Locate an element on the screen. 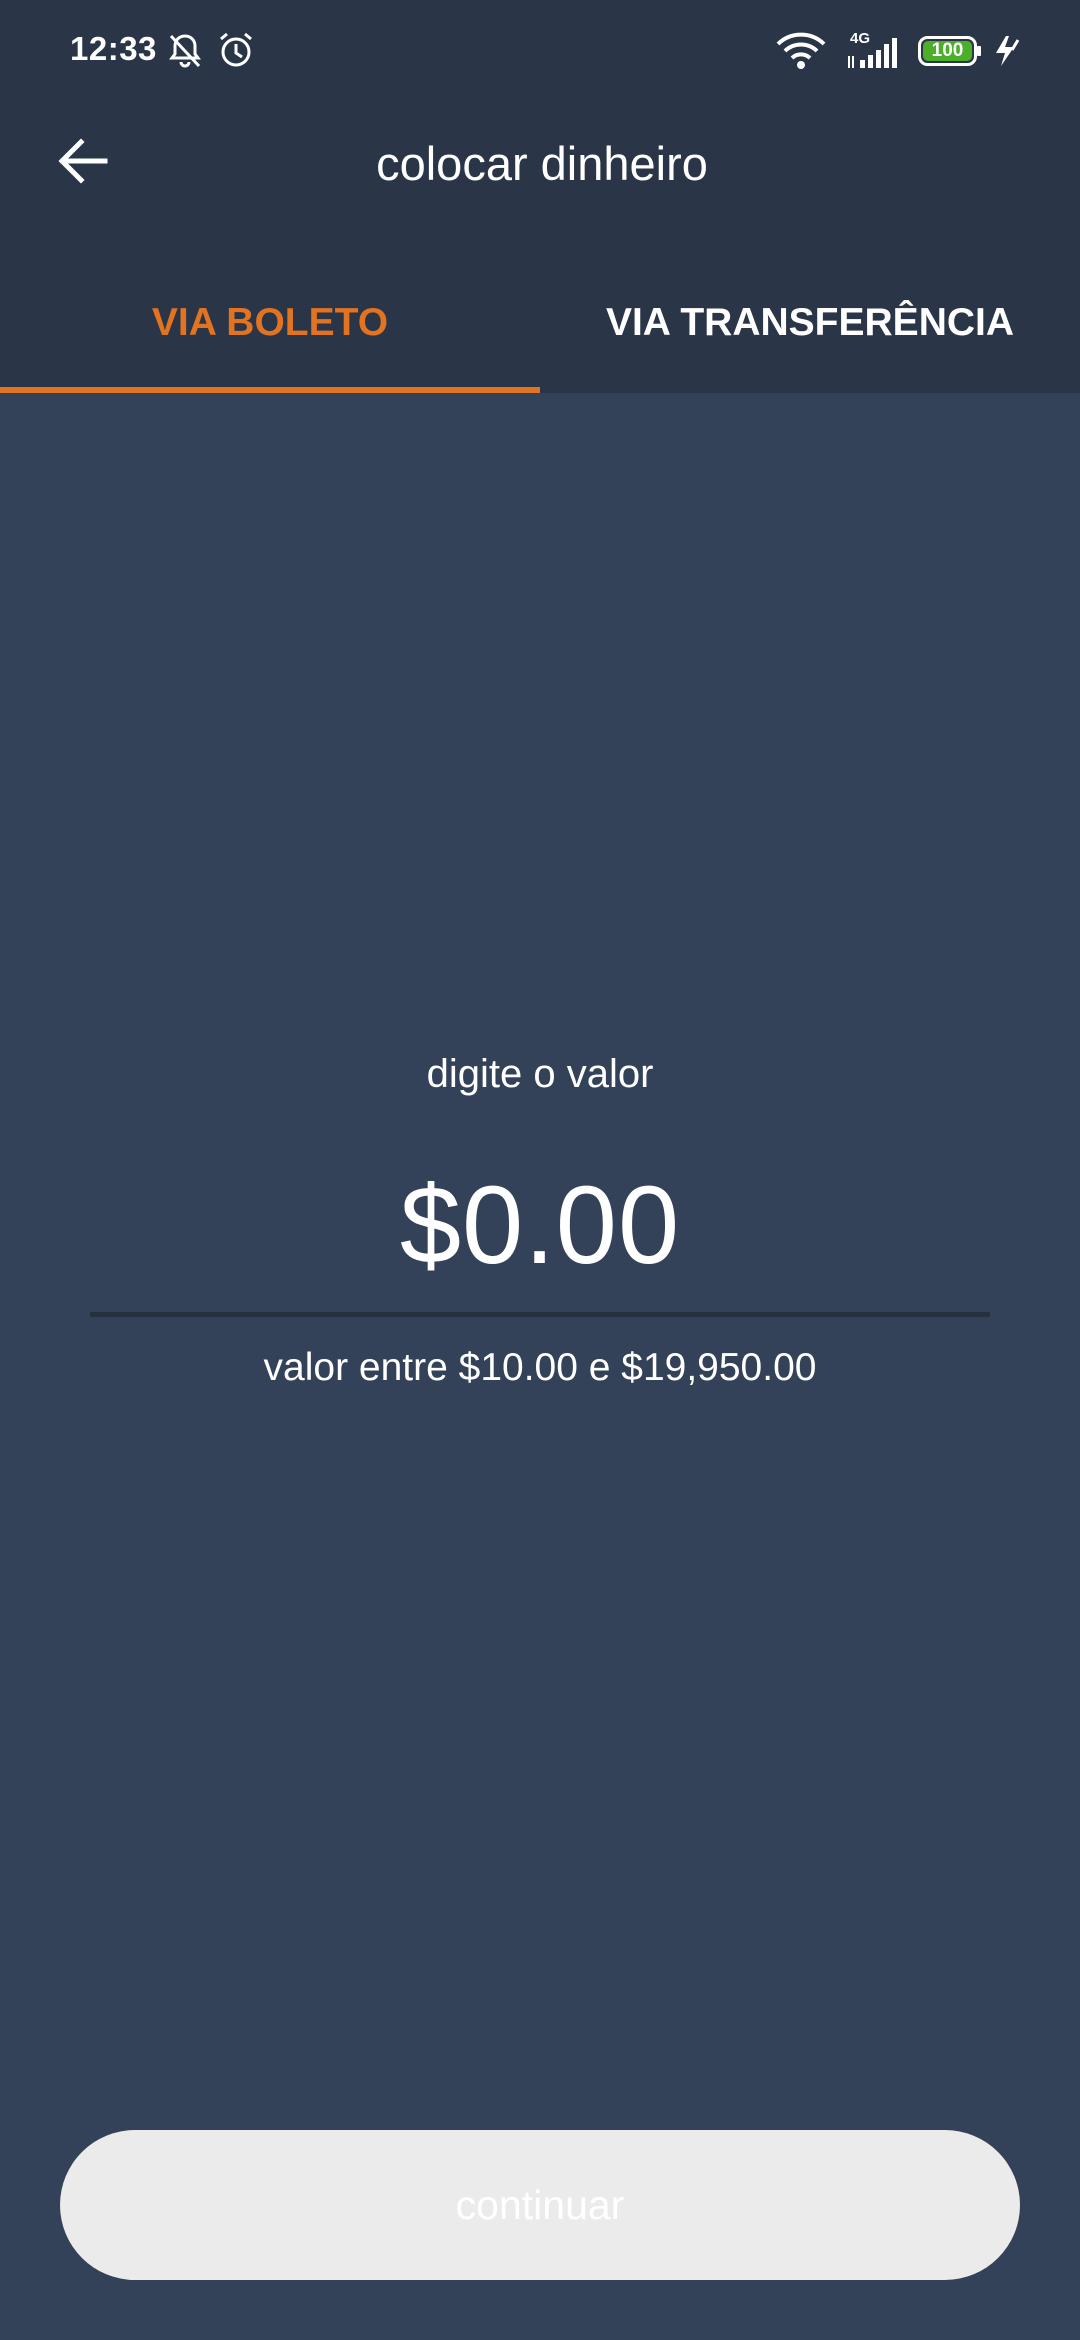 This screenshot has width=1080, height=2340. battery-level: 100 is located at coordinates (947, 50).